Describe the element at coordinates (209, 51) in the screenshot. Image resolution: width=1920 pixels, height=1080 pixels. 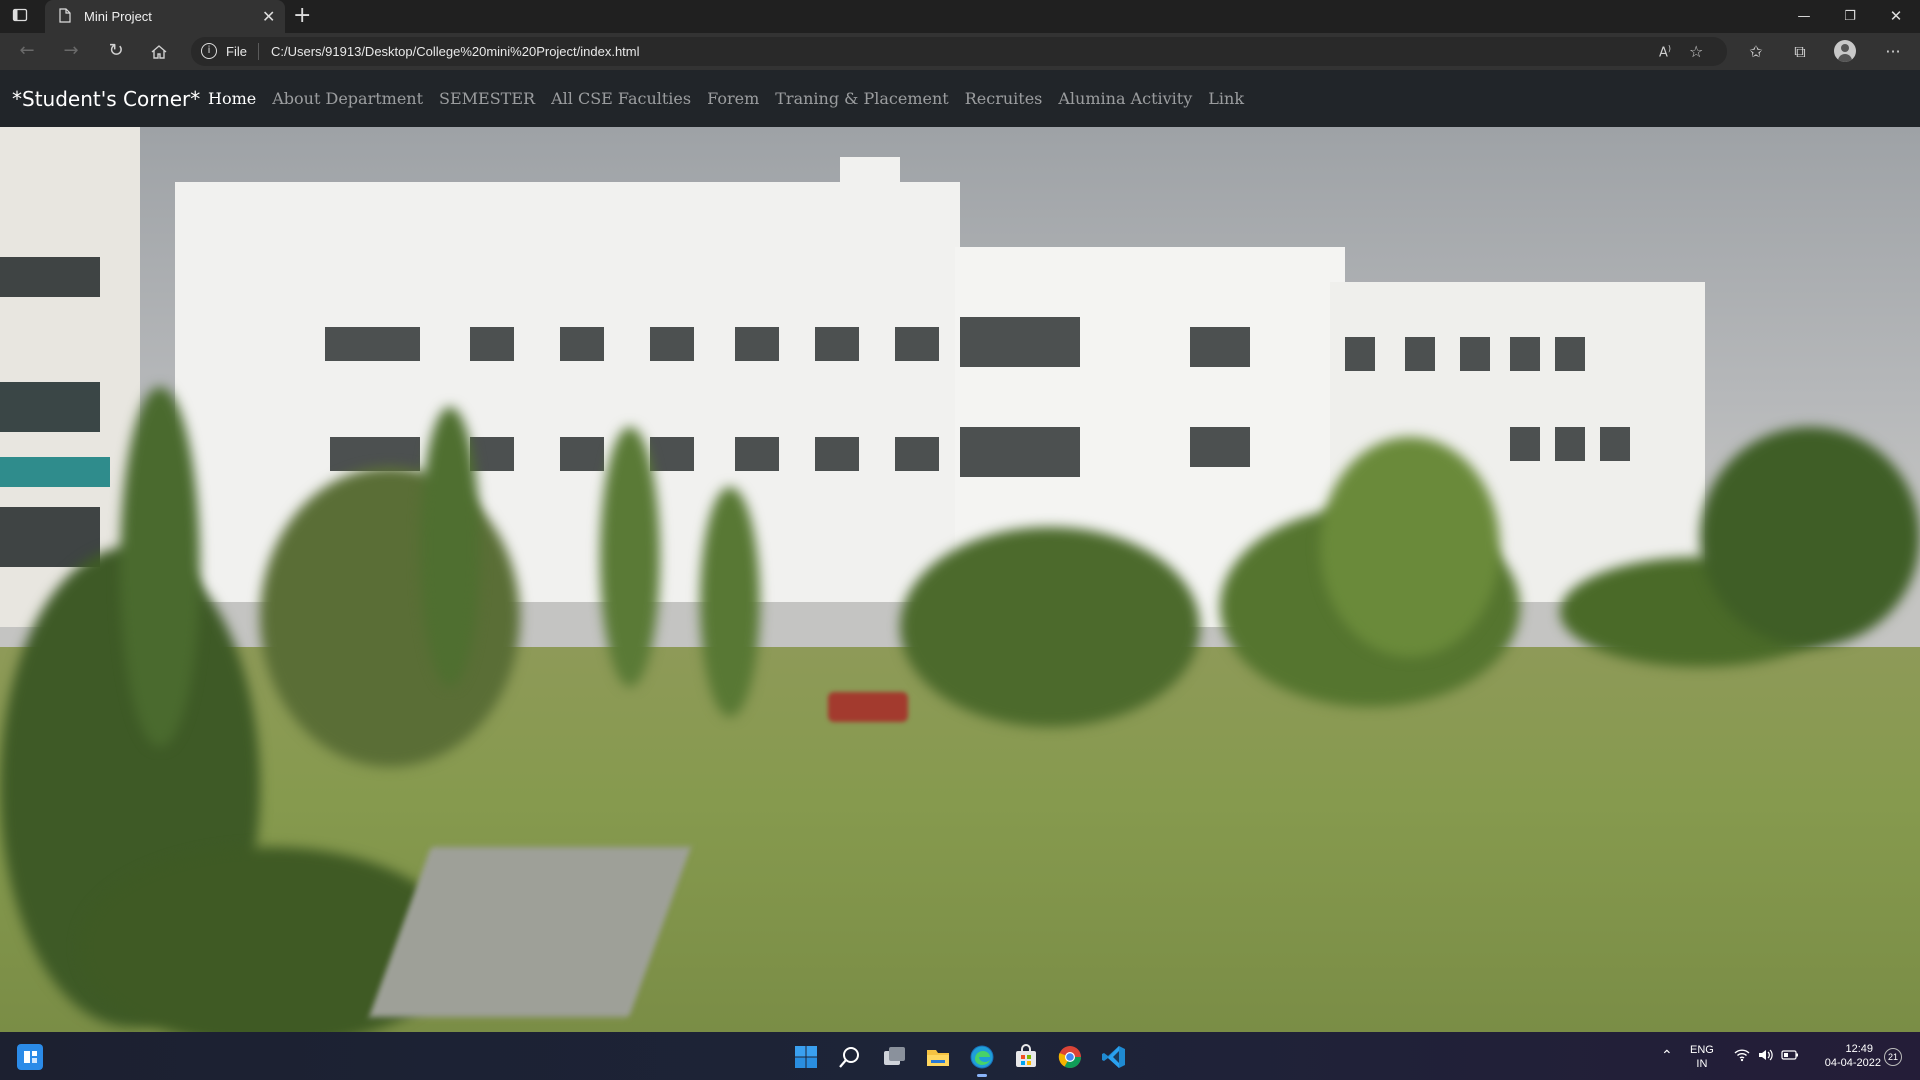
I see `info-icon: i` at that location.